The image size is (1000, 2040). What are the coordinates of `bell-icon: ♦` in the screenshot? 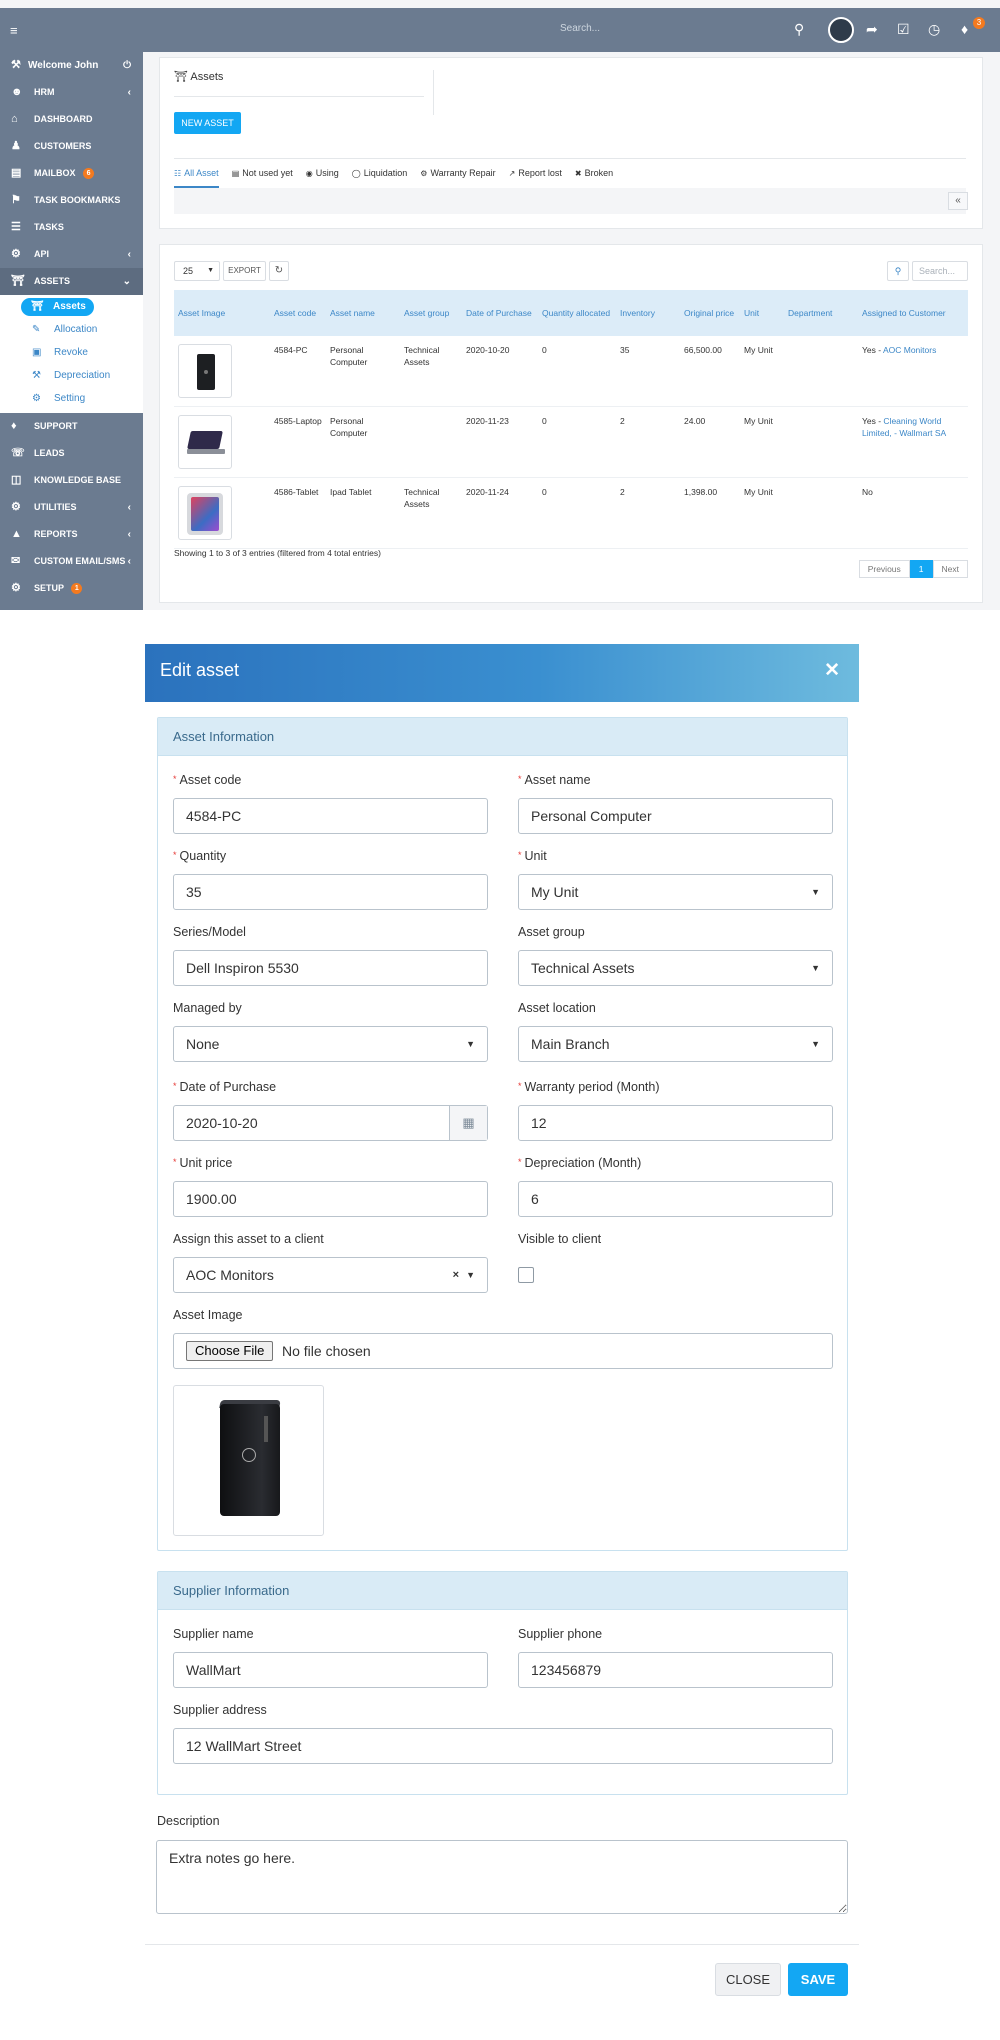 It's located at (964, 29).